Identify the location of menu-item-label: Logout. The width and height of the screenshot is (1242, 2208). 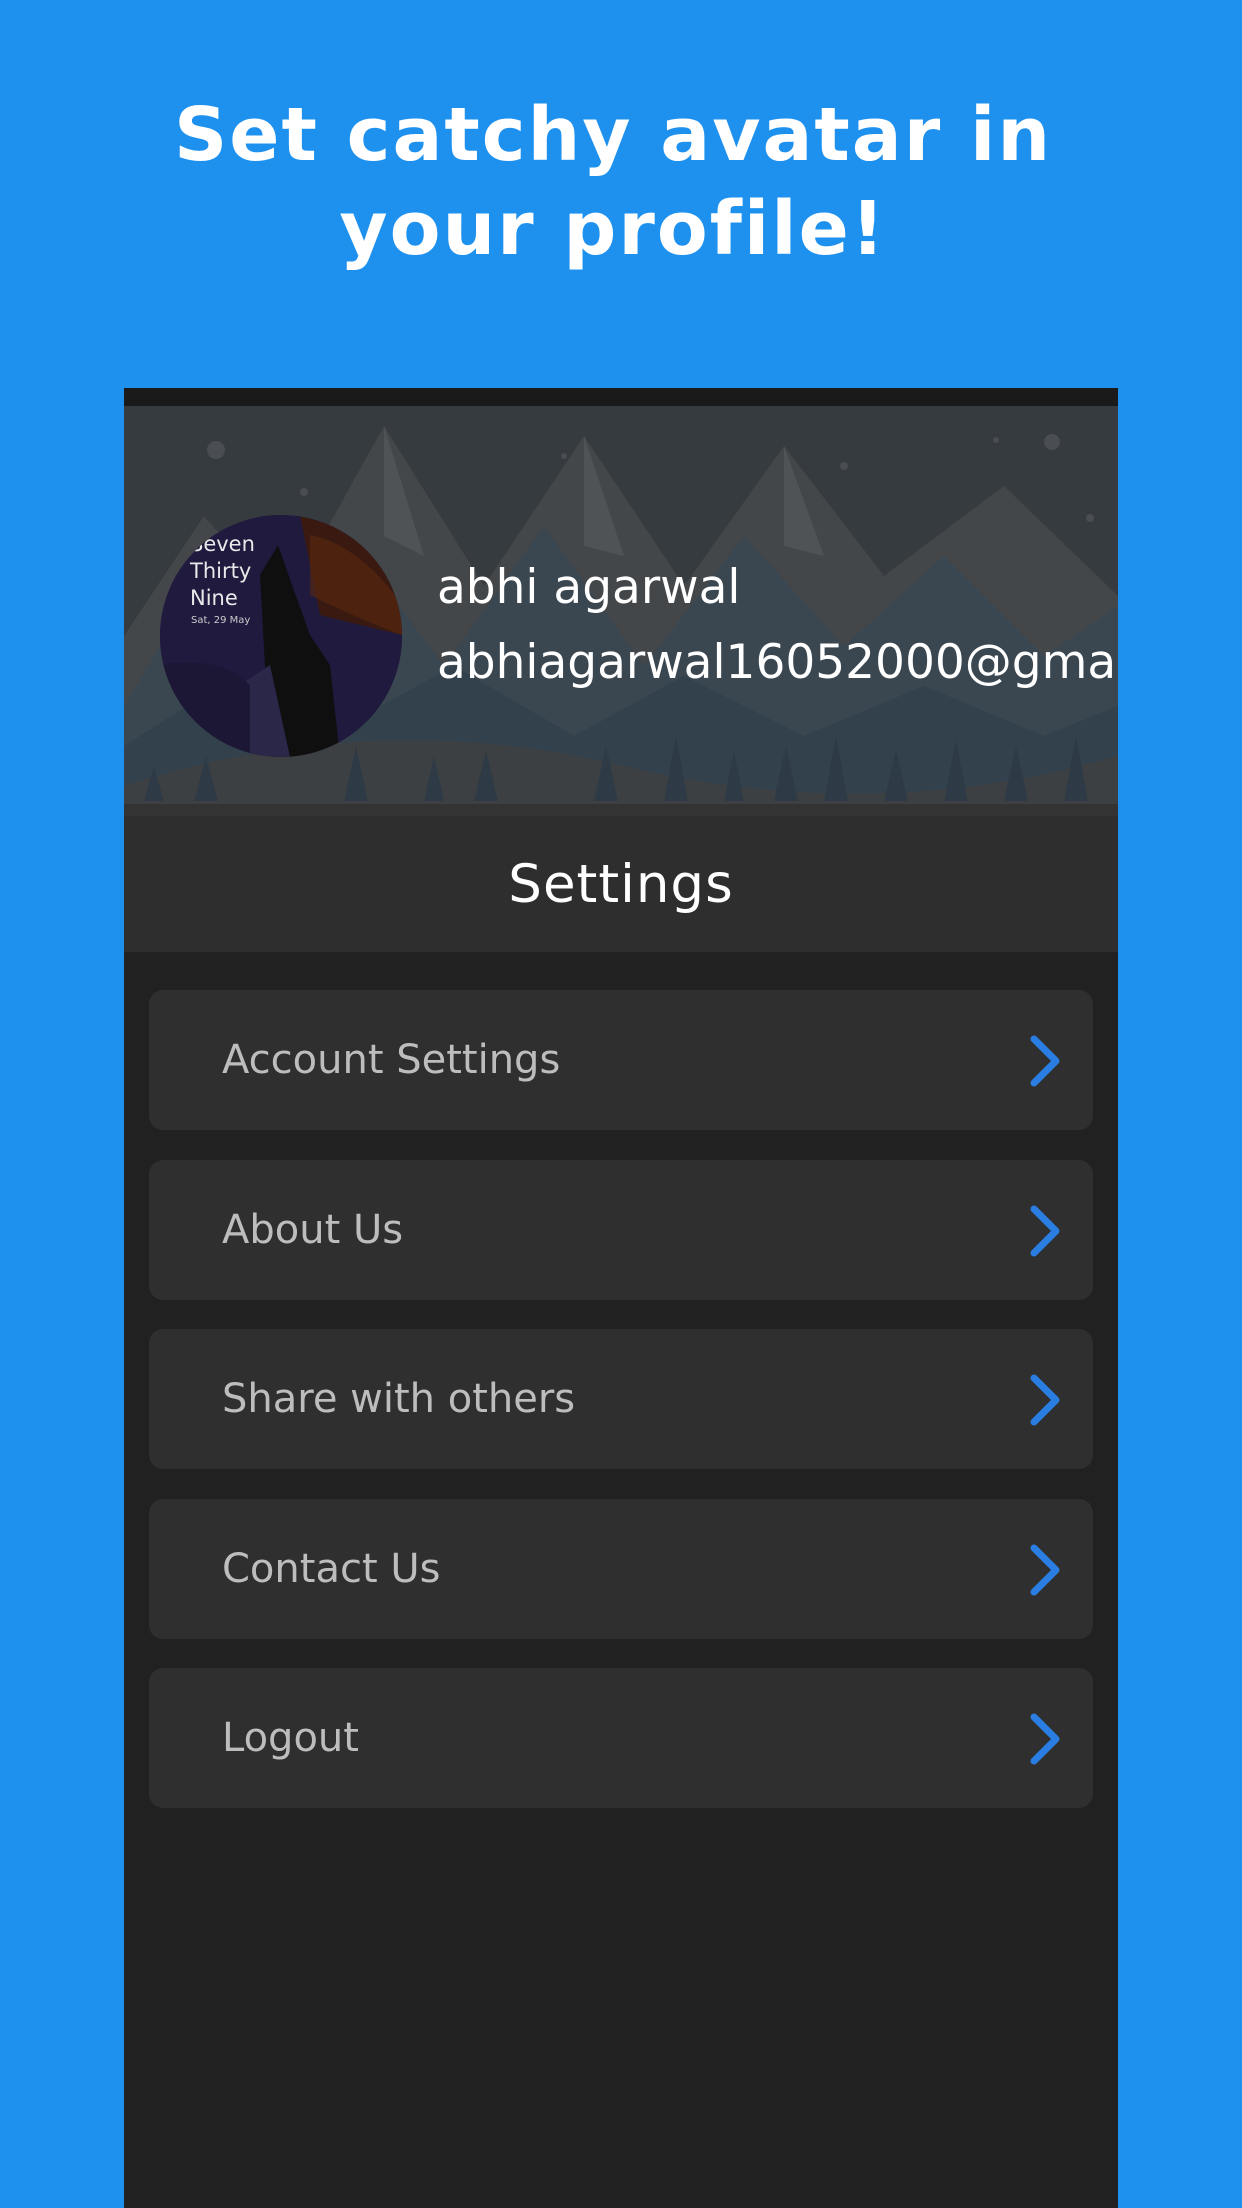
(290, 1738).